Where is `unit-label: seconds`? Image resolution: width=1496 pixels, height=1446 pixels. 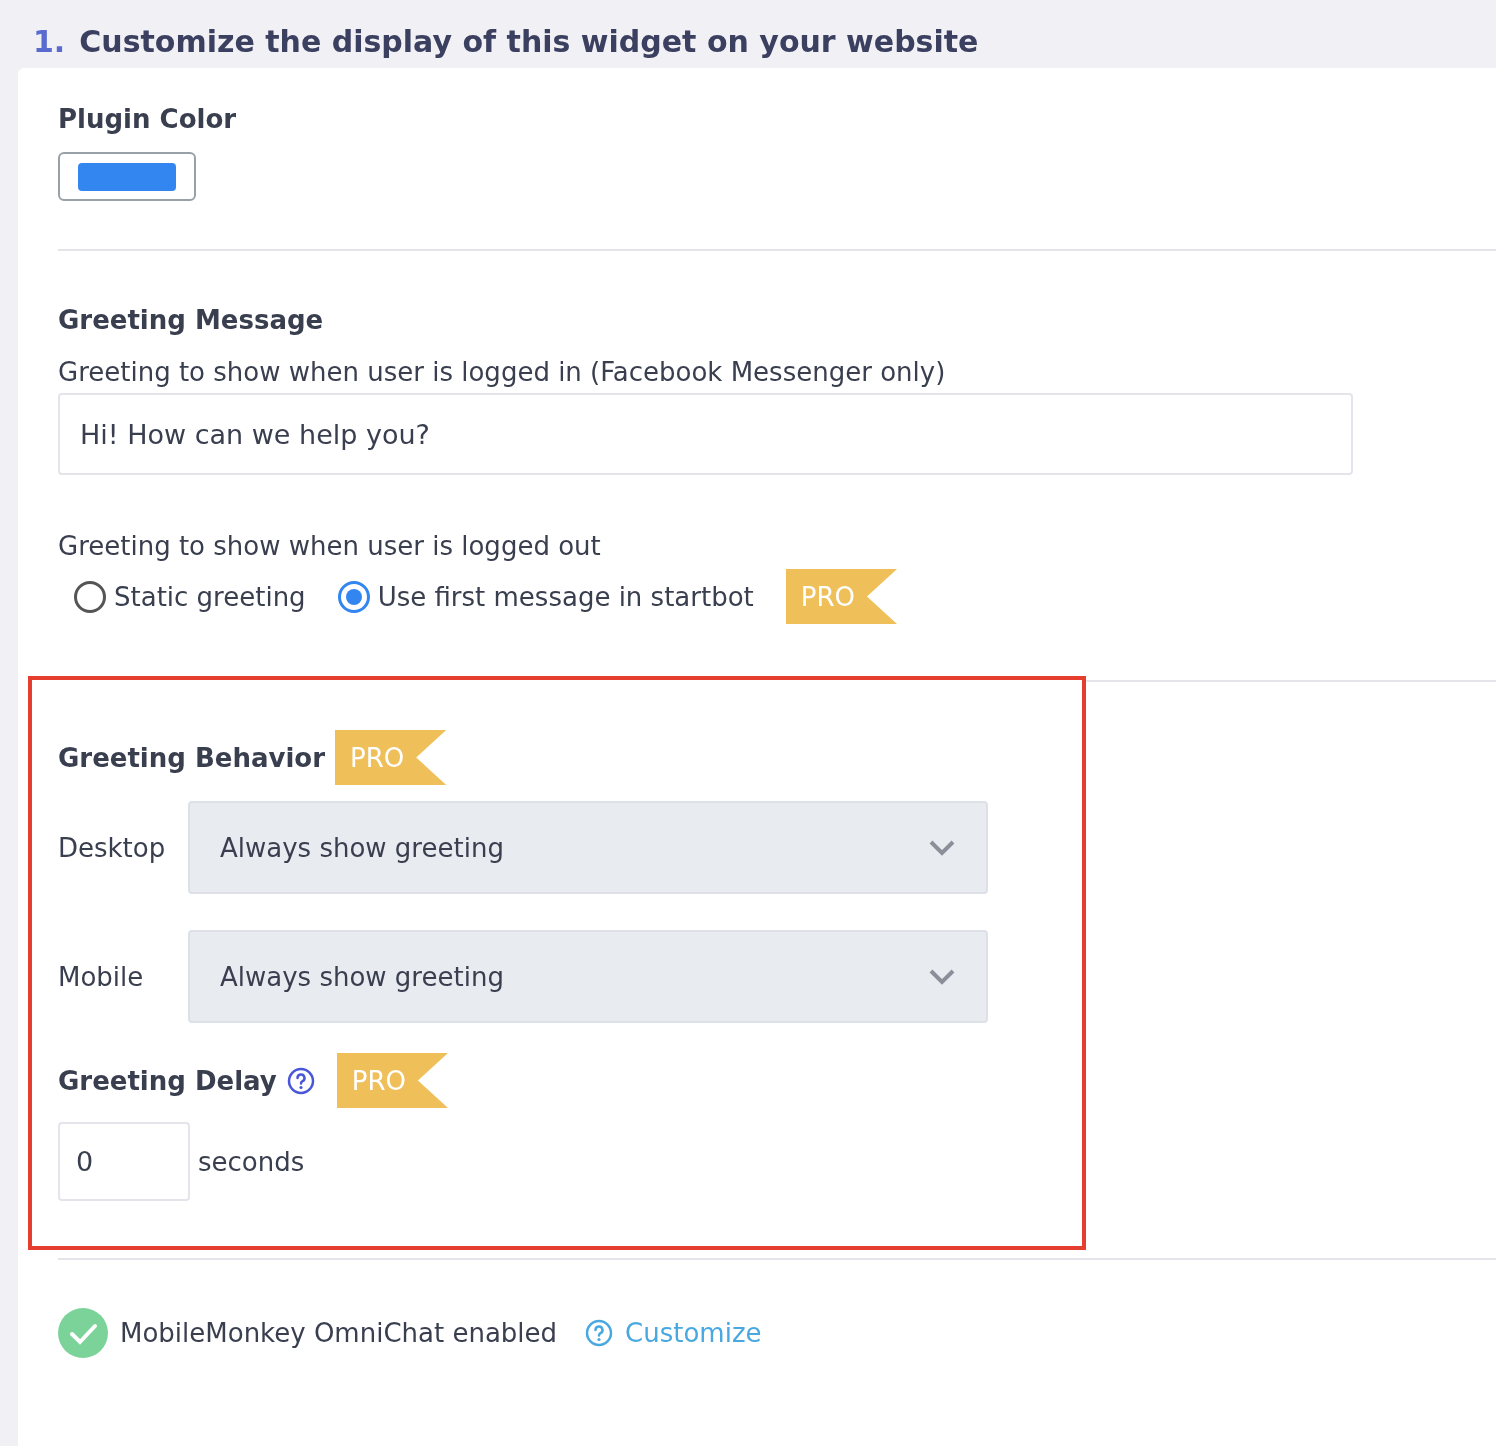 unit-label: seconds is located at coordinates (251, 1161).